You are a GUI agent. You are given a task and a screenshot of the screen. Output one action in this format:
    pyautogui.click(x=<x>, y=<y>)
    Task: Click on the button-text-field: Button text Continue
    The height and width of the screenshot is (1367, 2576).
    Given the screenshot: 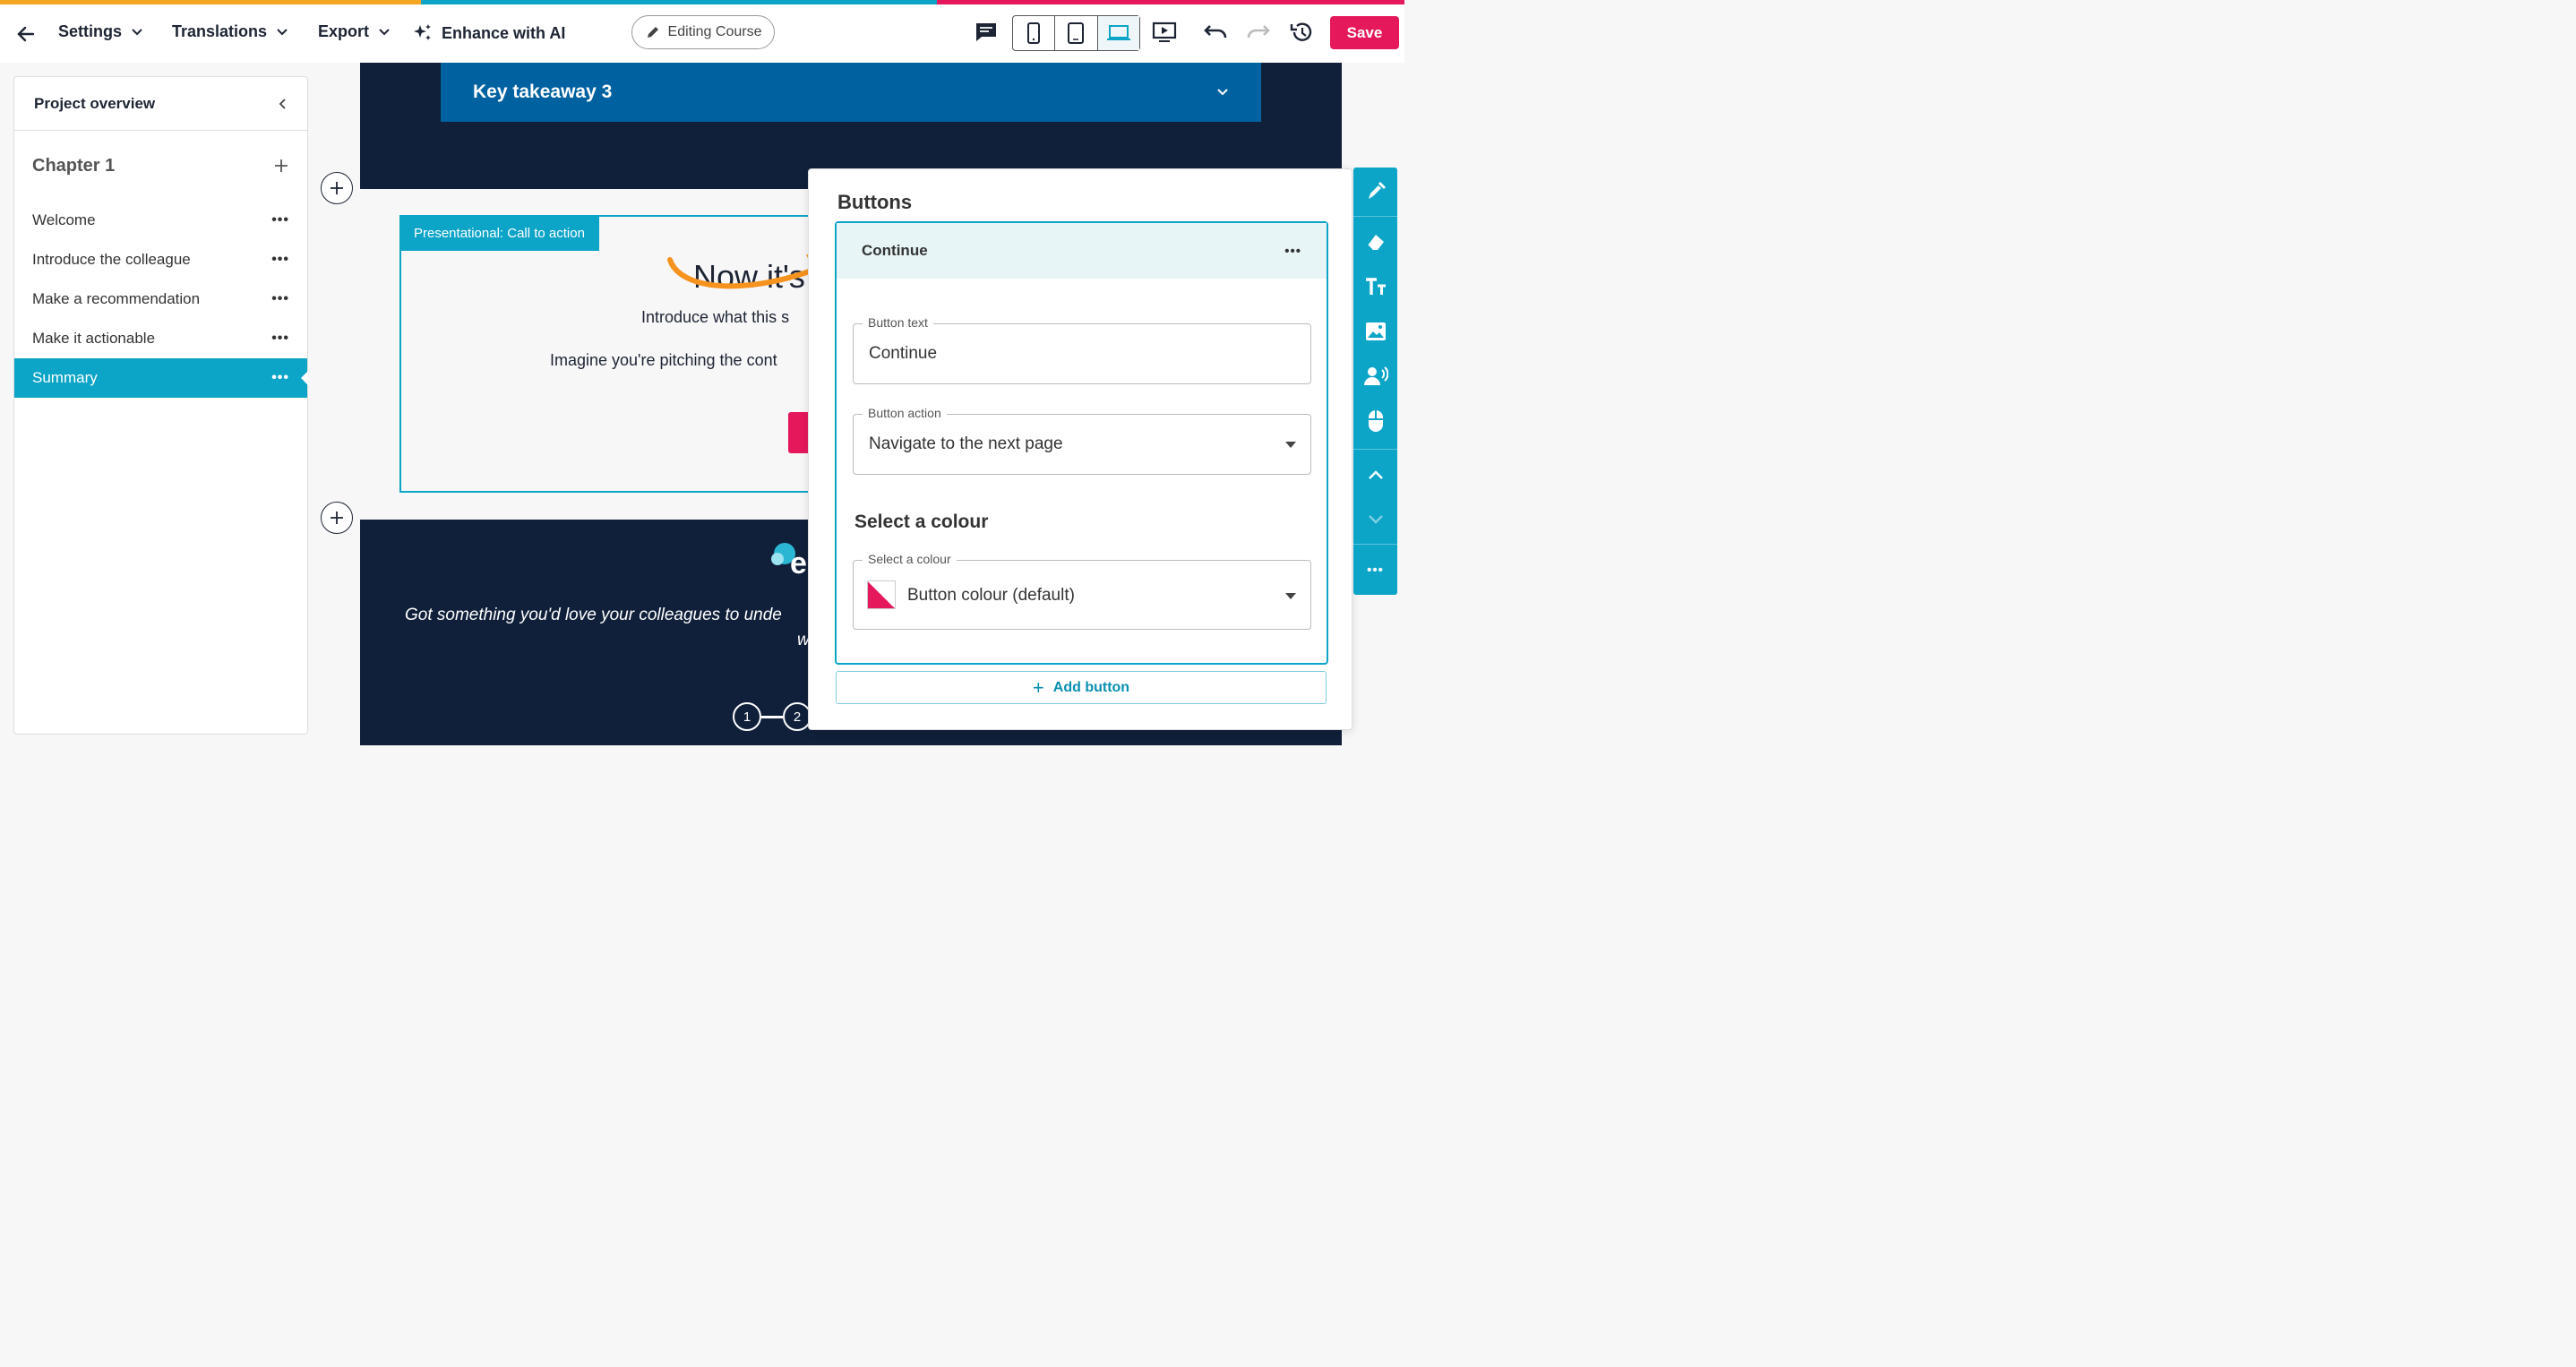 What is the action you would take?
    pyautogui.click(x=1082, y=349)
    